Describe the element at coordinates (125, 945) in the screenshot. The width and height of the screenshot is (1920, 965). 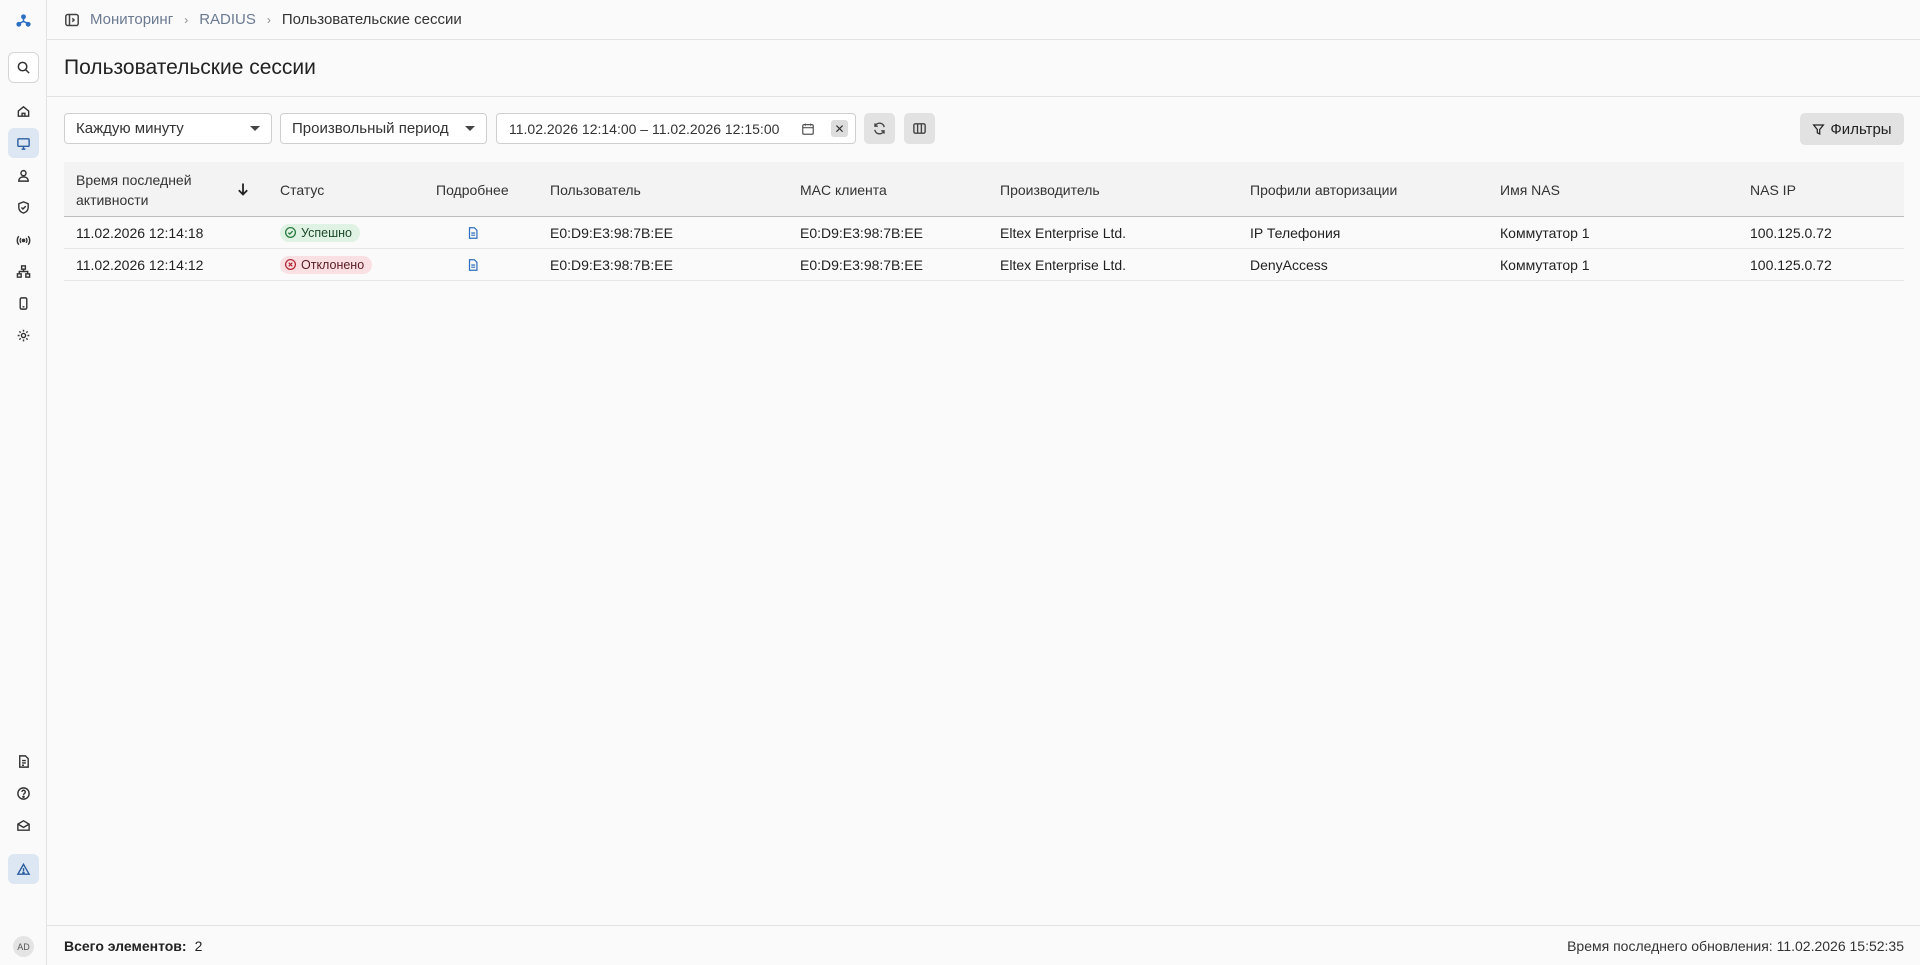
I see `total-label: Всего элементов:` at that location.